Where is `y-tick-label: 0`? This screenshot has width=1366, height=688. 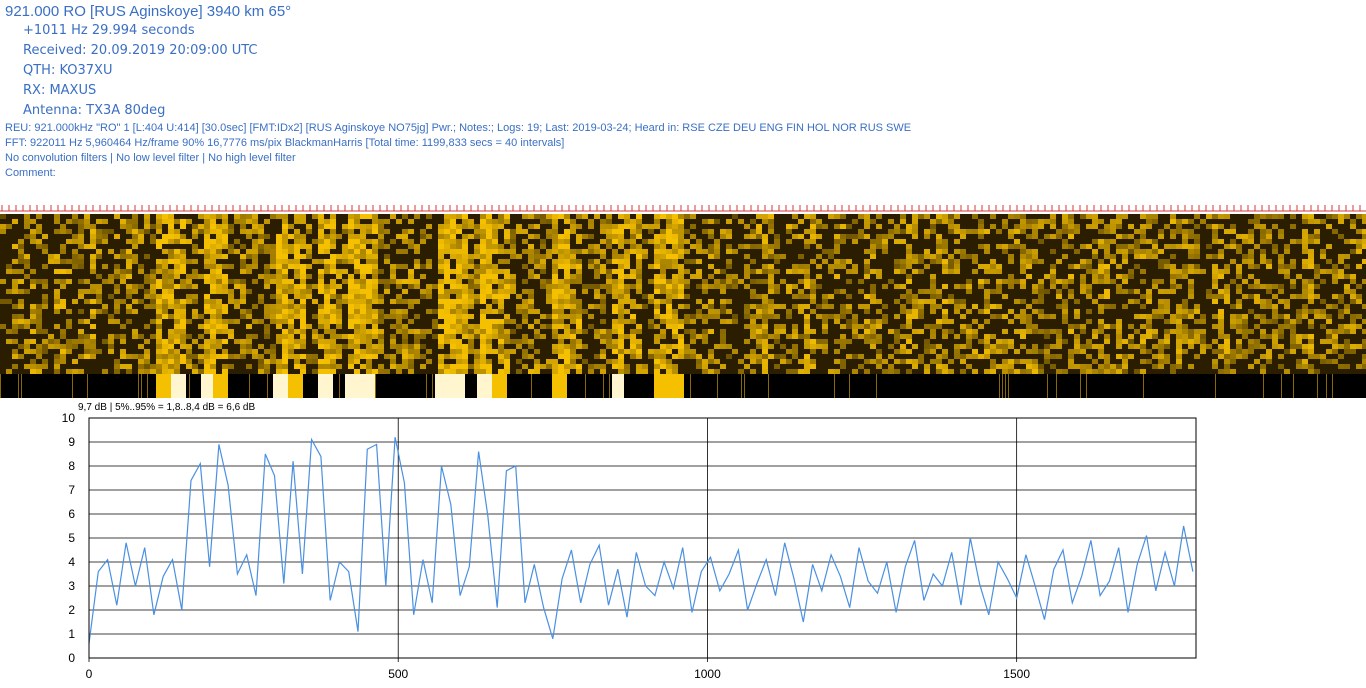
y-tick-label: 0 is located at coordinates (71, 658).